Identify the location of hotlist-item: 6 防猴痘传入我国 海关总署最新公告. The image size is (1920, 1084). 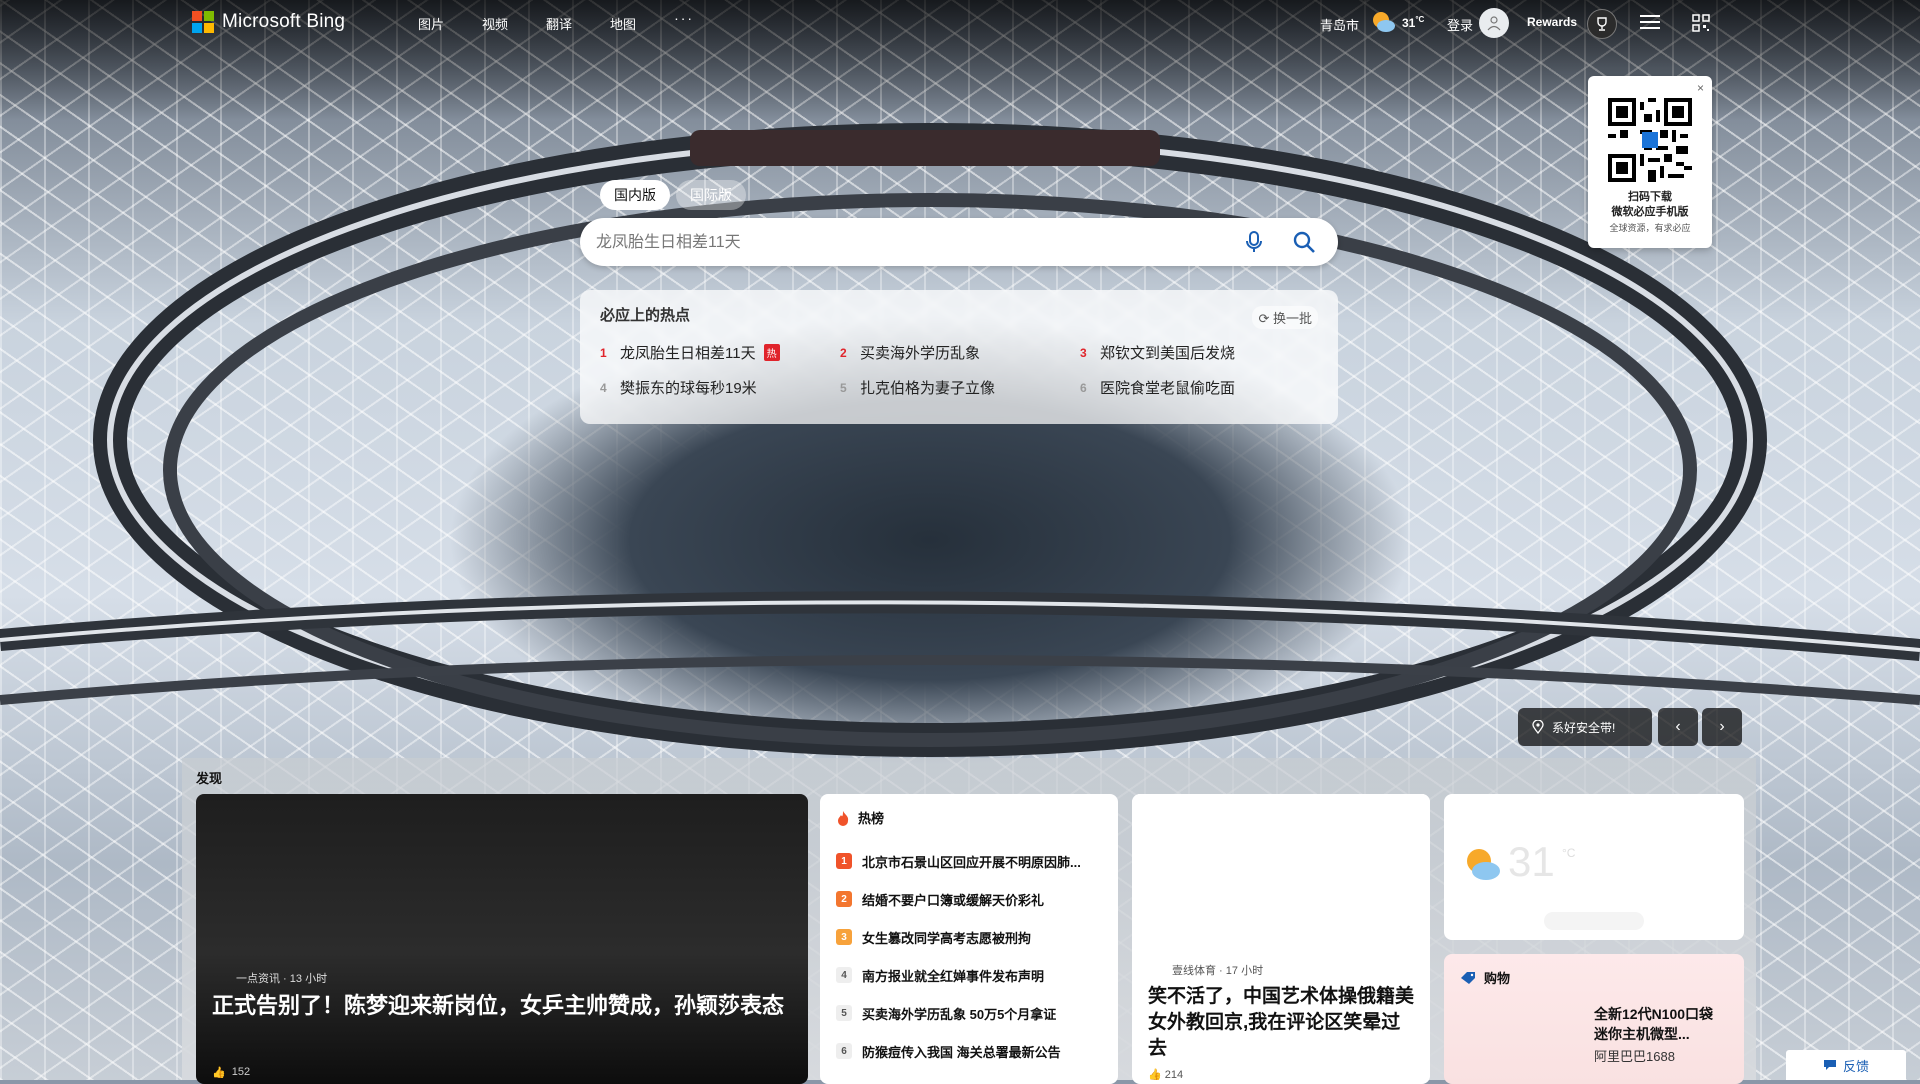
(973, 1051).